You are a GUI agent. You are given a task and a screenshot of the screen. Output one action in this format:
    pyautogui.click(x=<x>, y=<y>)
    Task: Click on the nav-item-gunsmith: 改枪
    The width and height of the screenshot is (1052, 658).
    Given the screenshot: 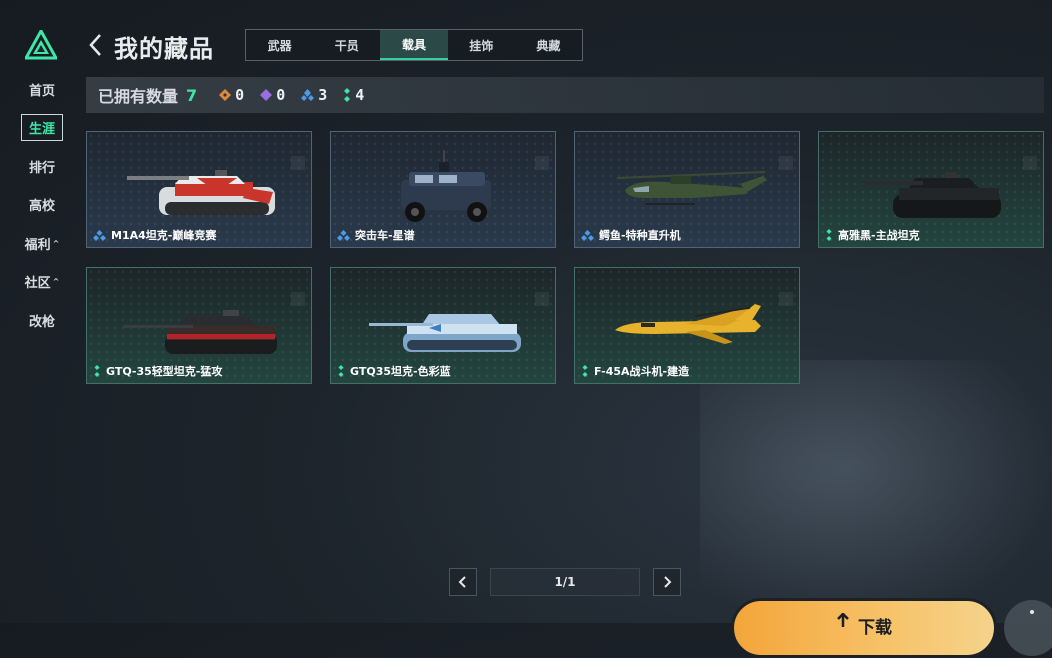 What is the action you would take?
    pyautogui.click(x=42, y=320)
    